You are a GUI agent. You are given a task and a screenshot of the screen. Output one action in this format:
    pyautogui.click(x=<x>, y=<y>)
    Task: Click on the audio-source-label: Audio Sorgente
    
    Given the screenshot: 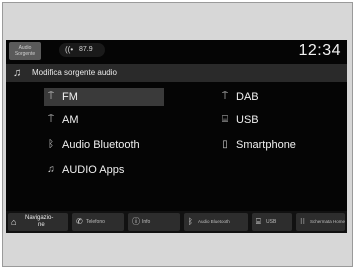 What is the action you would take?
    pyautogui.click(x=25, y=51)
    